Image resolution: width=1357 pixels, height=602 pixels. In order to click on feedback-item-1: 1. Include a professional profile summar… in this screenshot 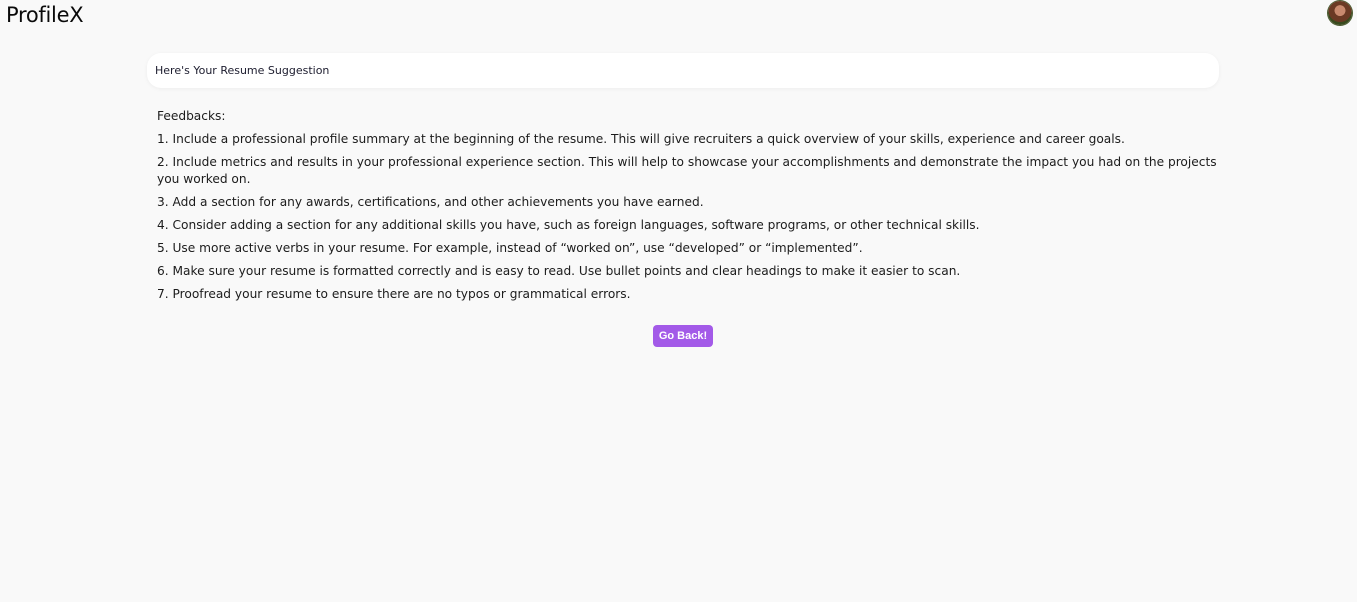, I will do `click(641, 139)`.